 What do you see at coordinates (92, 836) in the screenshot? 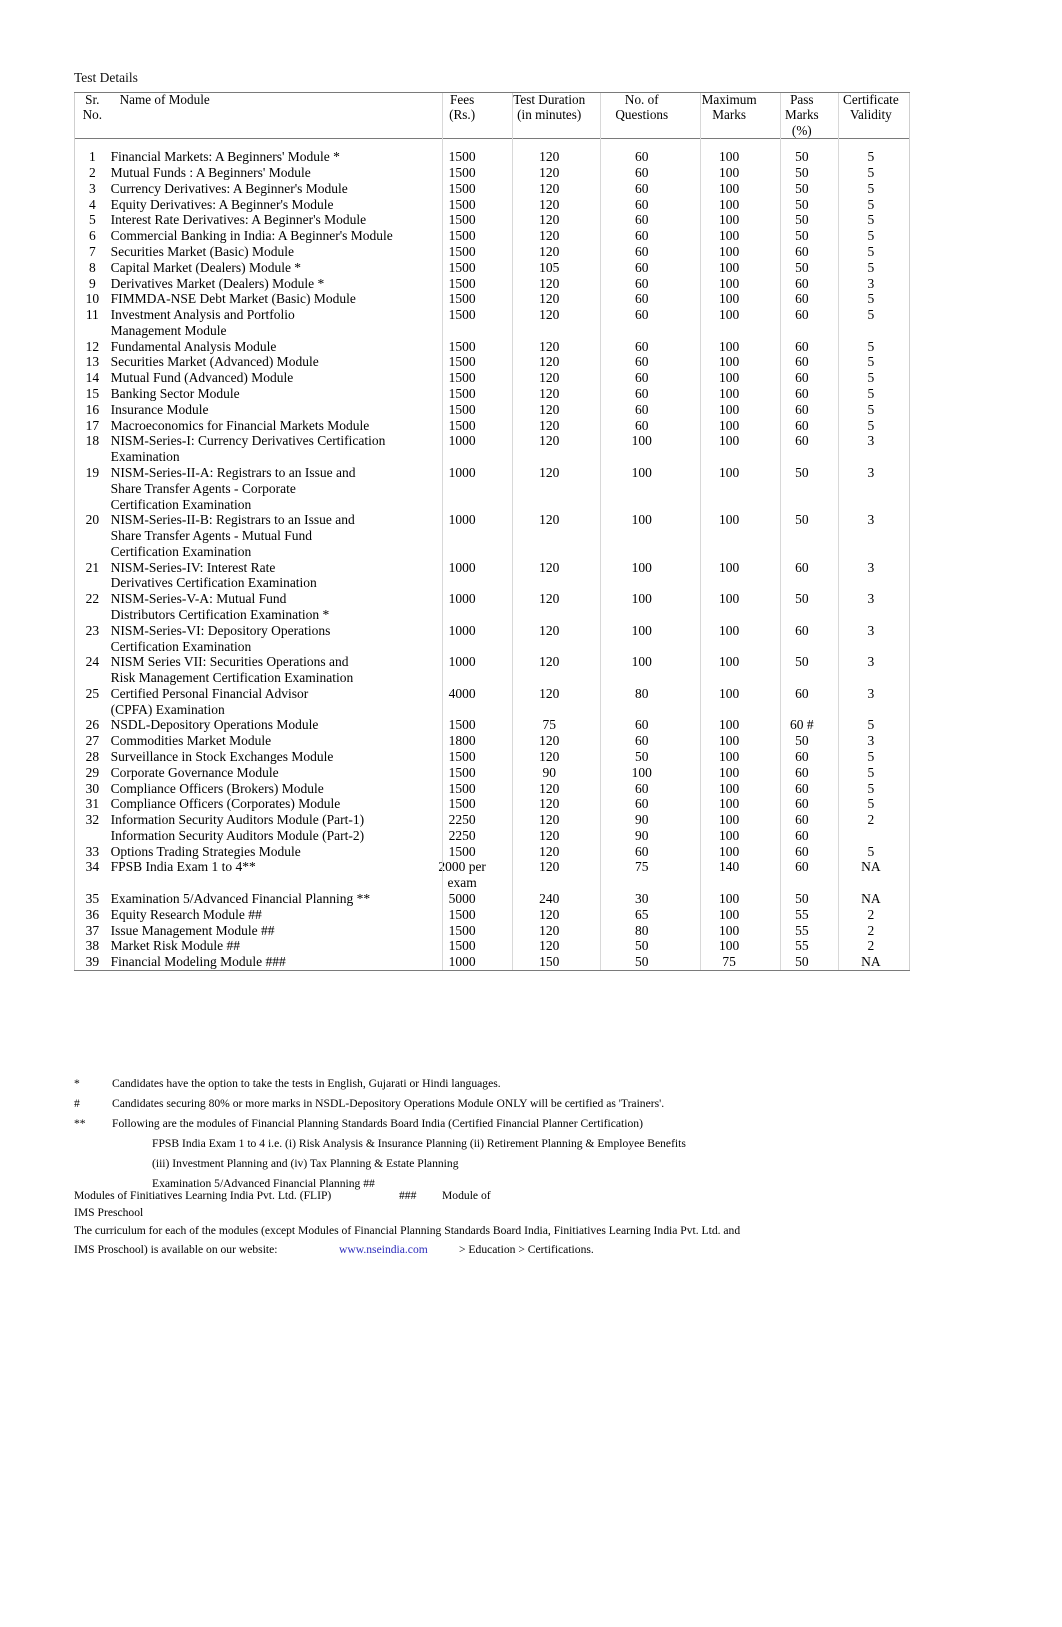
I see `cell-sr-no` at bounding box center [92, 836].